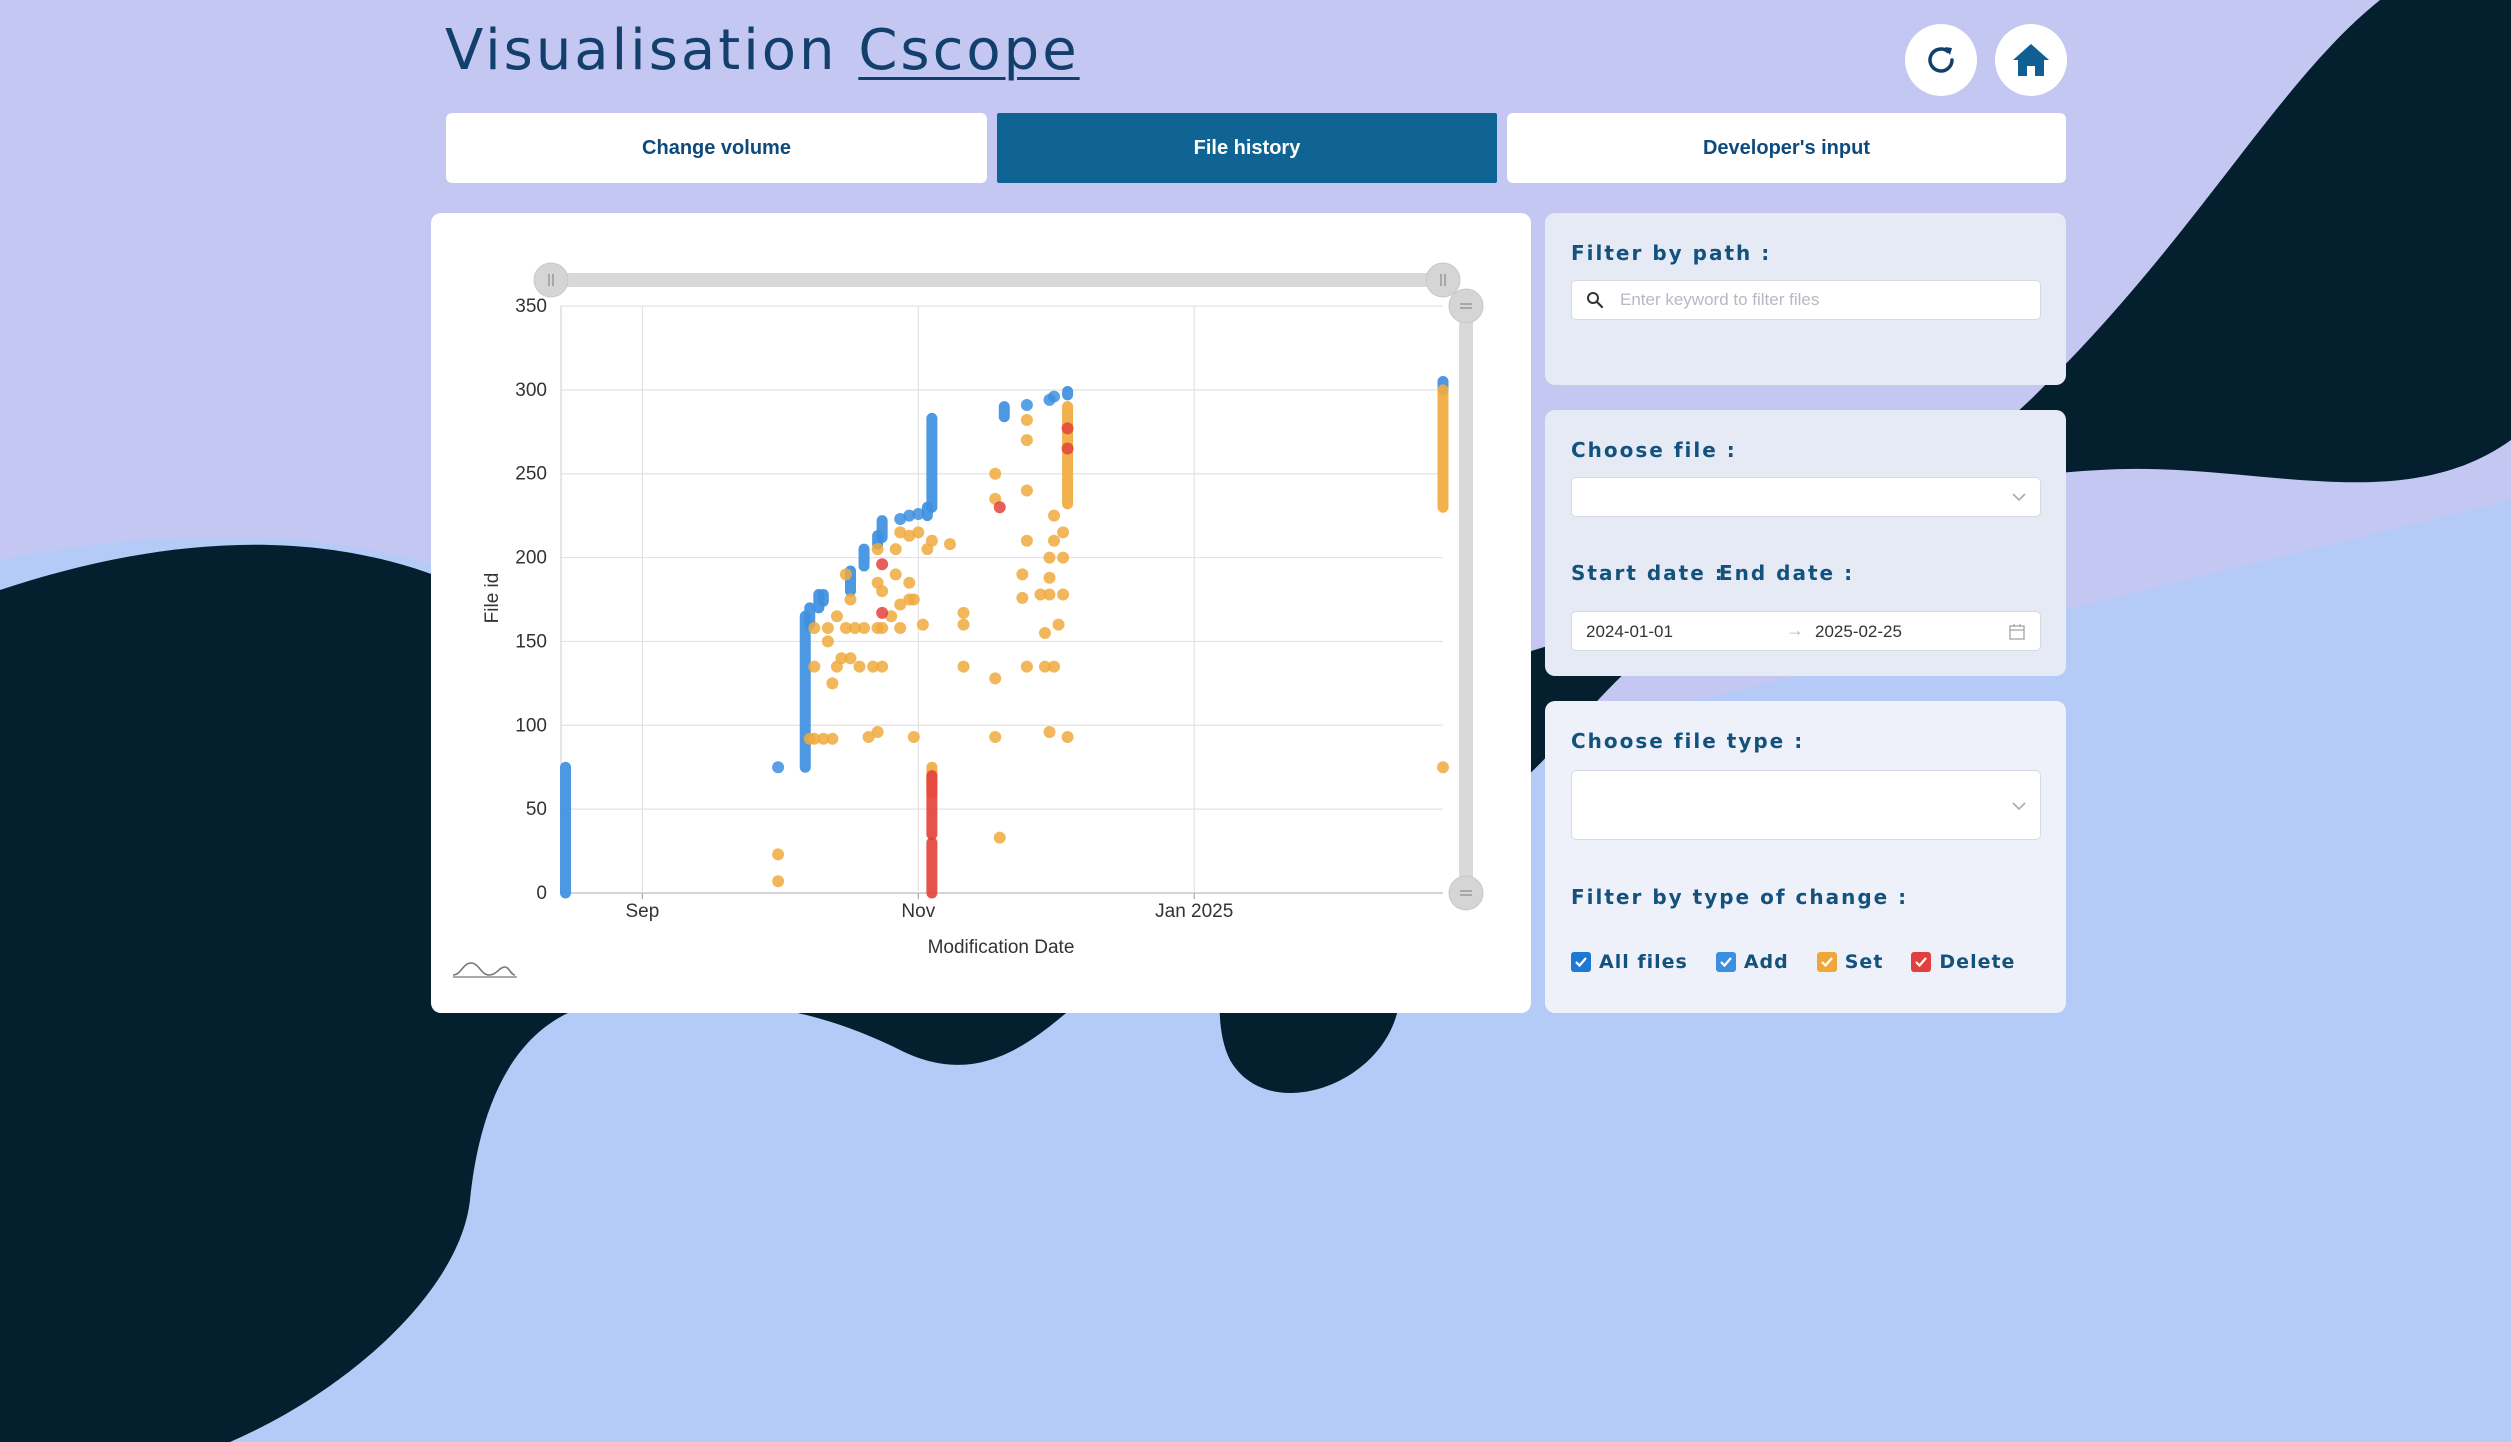  I want to click on file-type-select, so click(1806, 805).